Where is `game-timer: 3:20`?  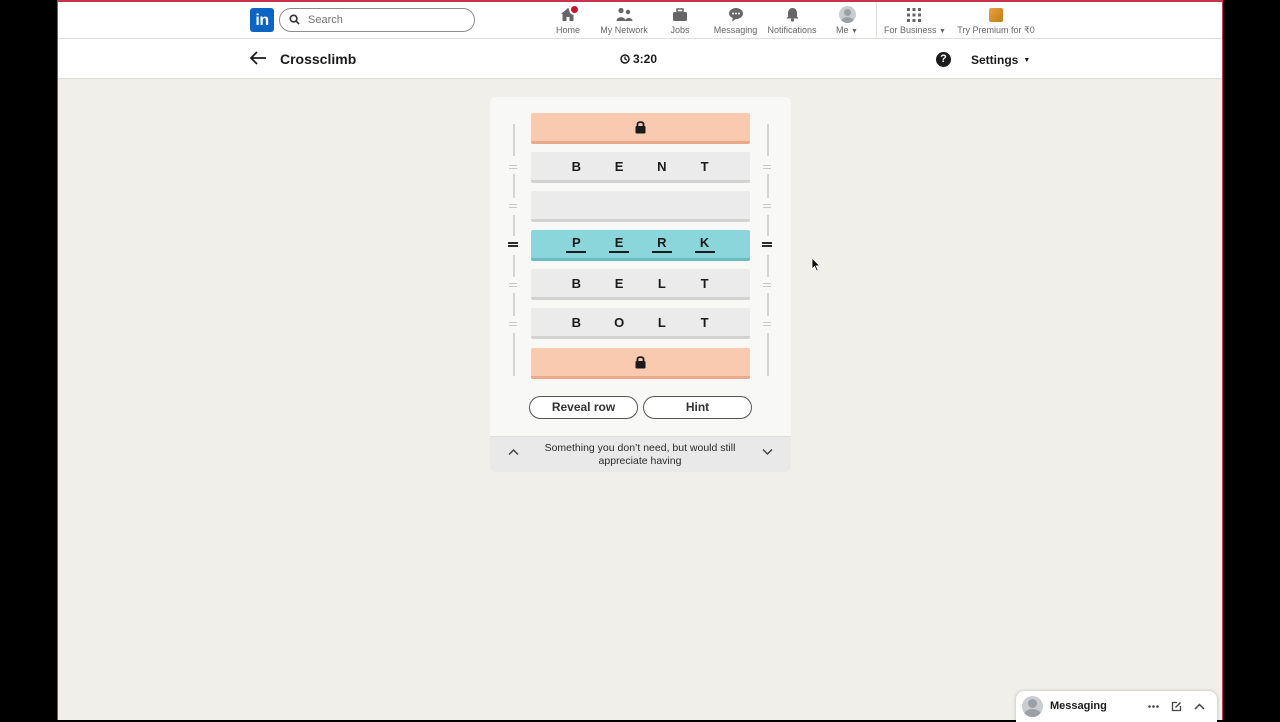
game-timer: 3:20 is located at coordinates (638, 59).